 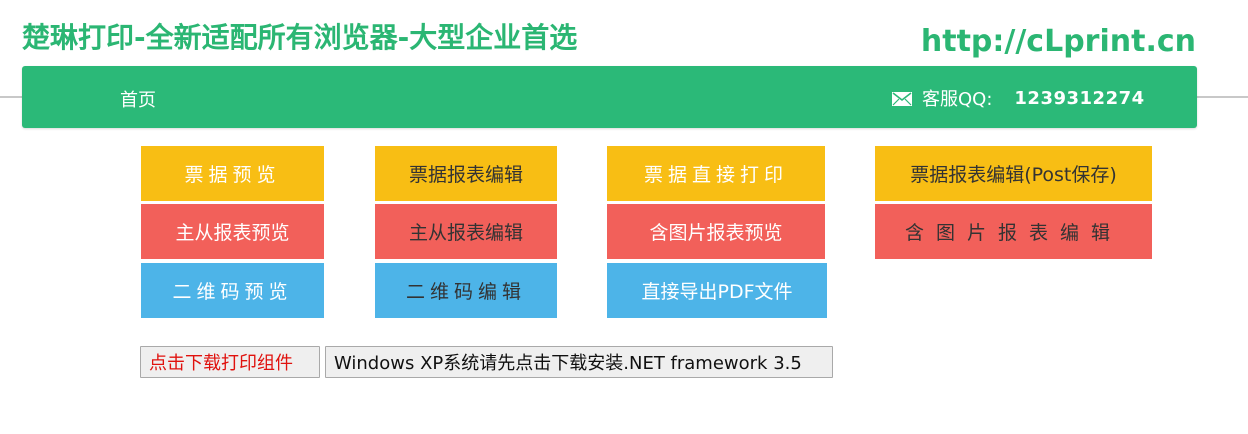 I want to click on tile-master-detail-preview: 主从报表预览, so click(x=232, y=231).